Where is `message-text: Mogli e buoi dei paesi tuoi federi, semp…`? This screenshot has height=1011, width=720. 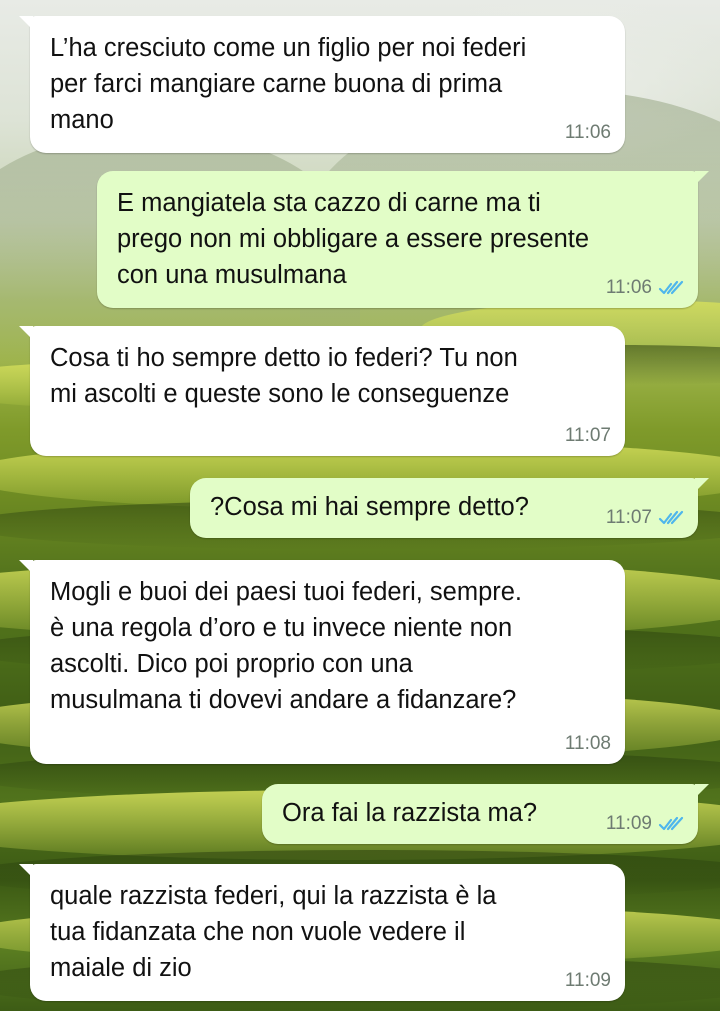 message-text: Mogli e buoi dei paesi tuoi federi, semp… is located at coordinates (286, 646).